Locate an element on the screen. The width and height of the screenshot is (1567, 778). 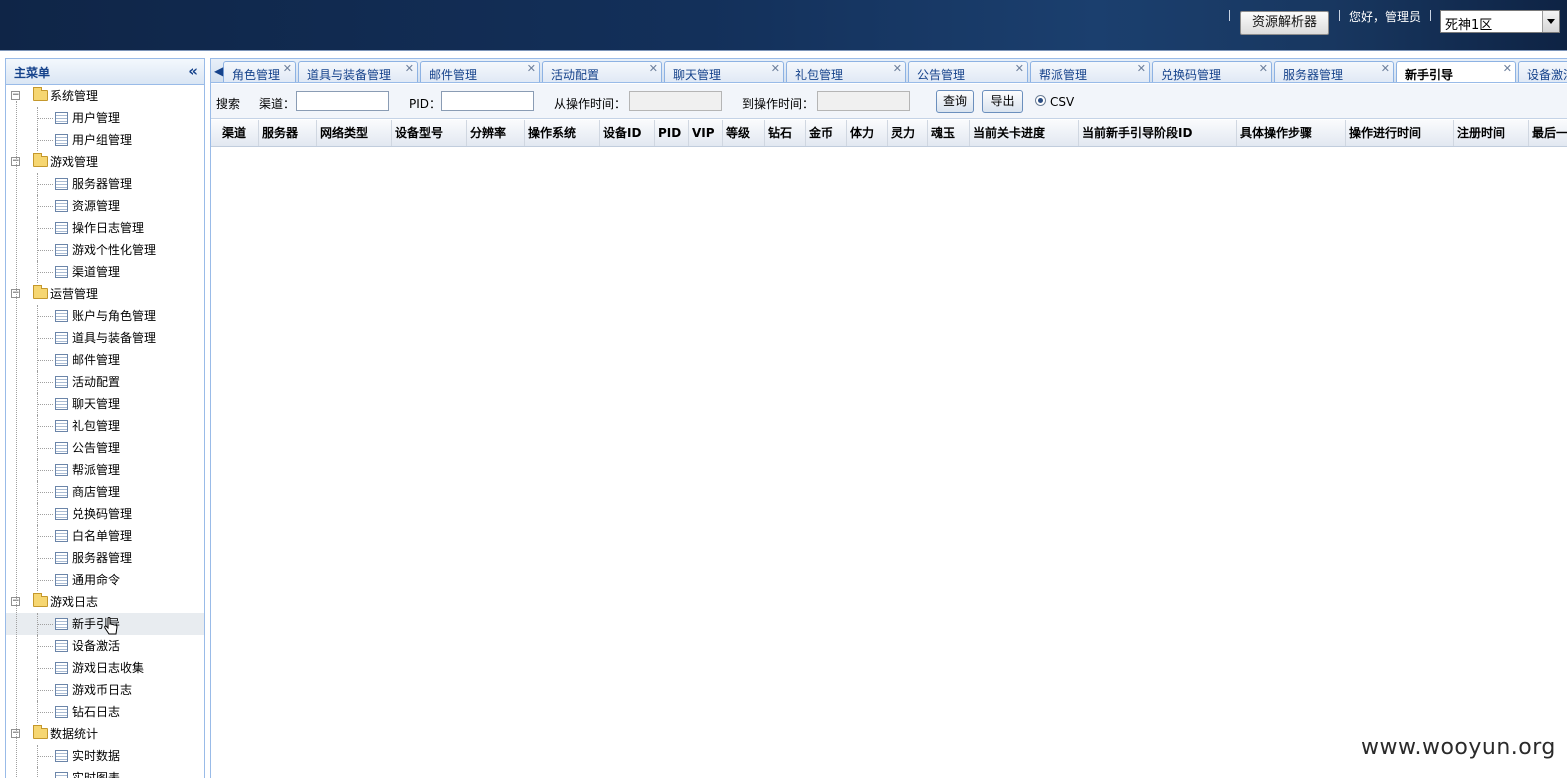
column-header: 等级 is located at coordinates (744, 133).